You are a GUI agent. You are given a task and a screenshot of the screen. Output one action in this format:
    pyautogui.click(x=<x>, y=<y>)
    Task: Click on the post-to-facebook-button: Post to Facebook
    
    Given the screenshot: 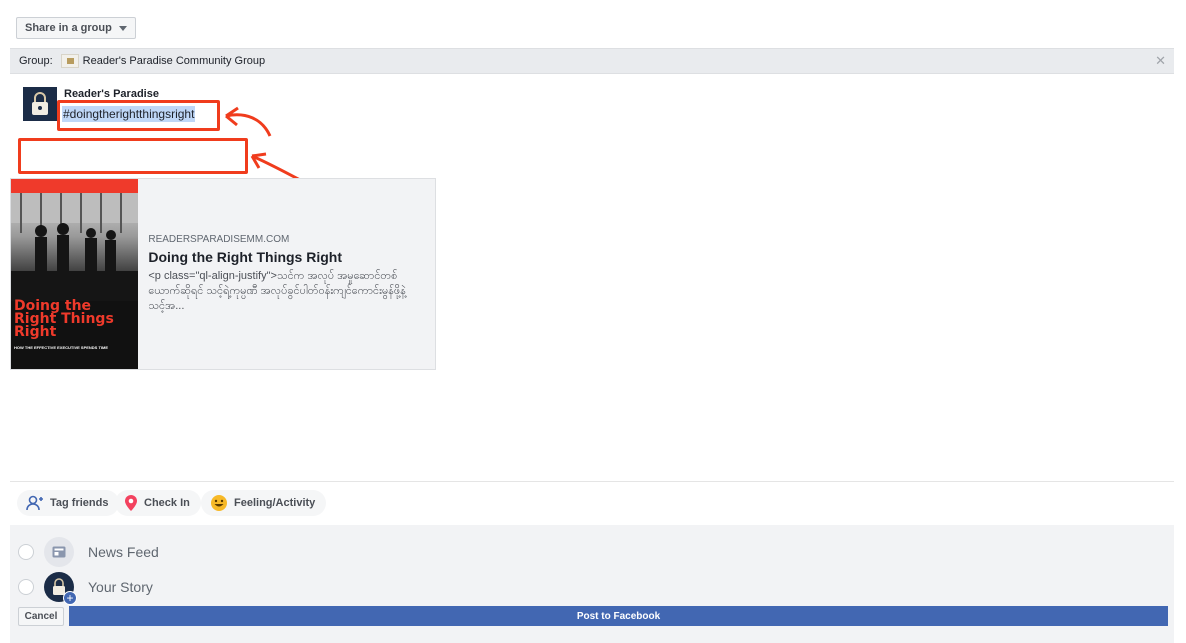 What is the action you would take?
    pyautogui.click(x=618, y=616)
    